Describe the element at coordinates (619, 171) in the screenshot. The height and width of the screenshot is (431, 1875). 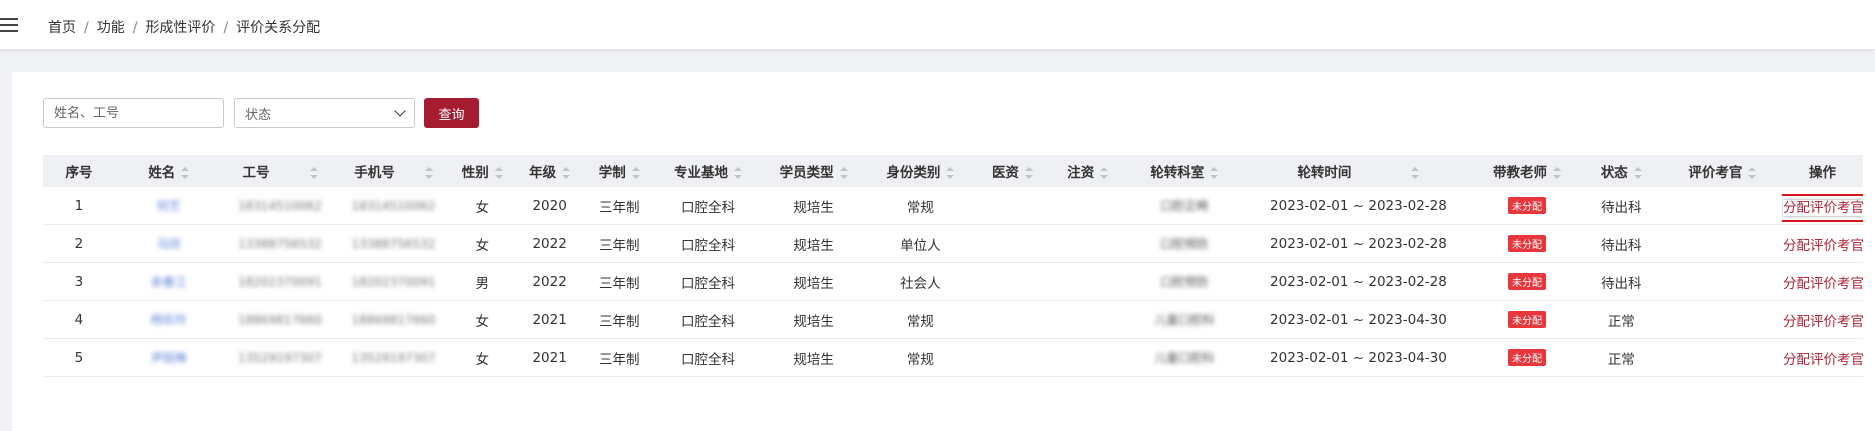
I see `col-header: 学制` at that location.